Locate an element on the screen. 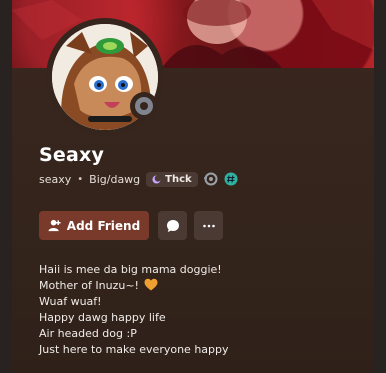 The height and width of the screenshot is (373, 386). pronouns: Big/dawg is located at coordinates (115, 179).